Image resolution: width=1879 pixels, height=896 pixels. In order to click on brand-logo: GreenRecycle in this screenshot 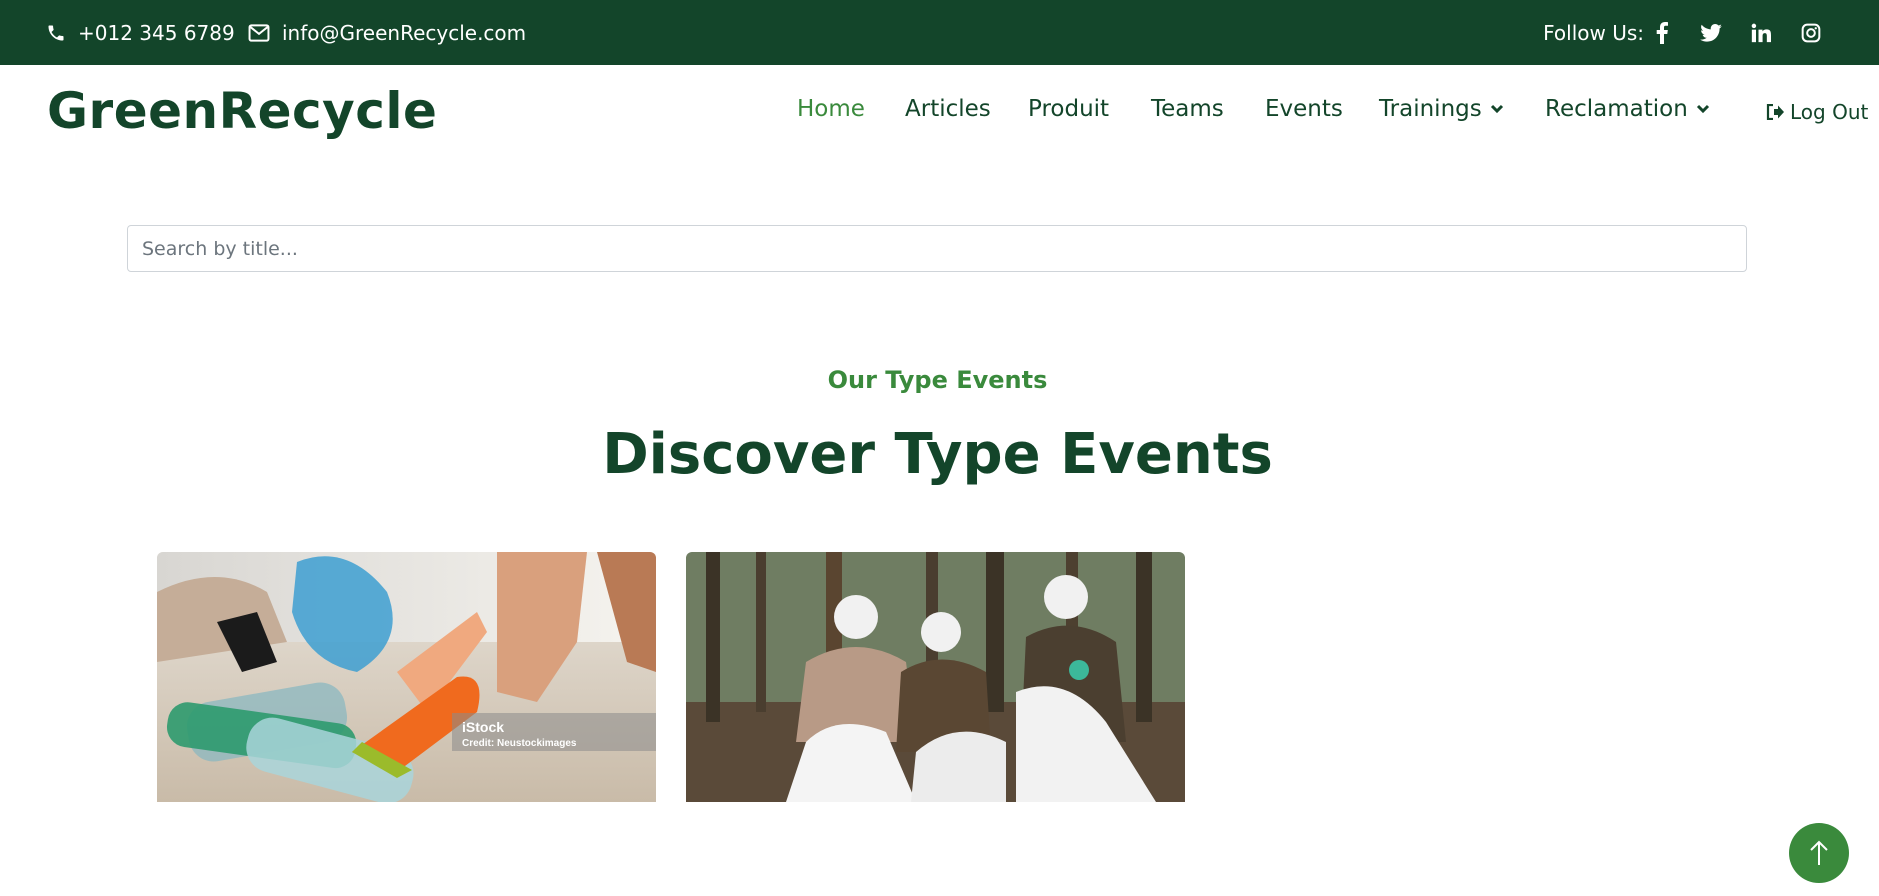, I will do `click(242, 111)`.